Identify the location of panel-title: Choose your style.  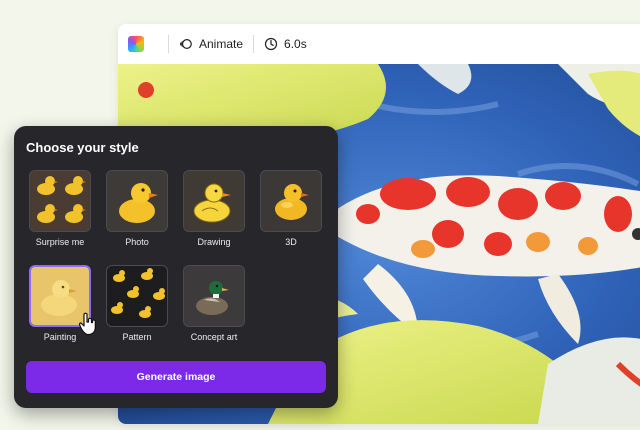
(82, 147).